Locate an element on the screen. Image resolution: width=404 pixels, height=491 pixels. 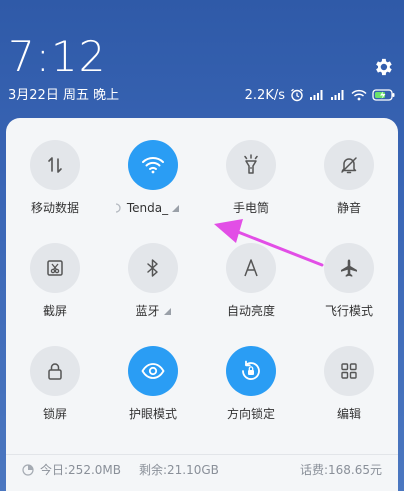
tile-screenshot: 截屏 is located at coordinates (55, 294).